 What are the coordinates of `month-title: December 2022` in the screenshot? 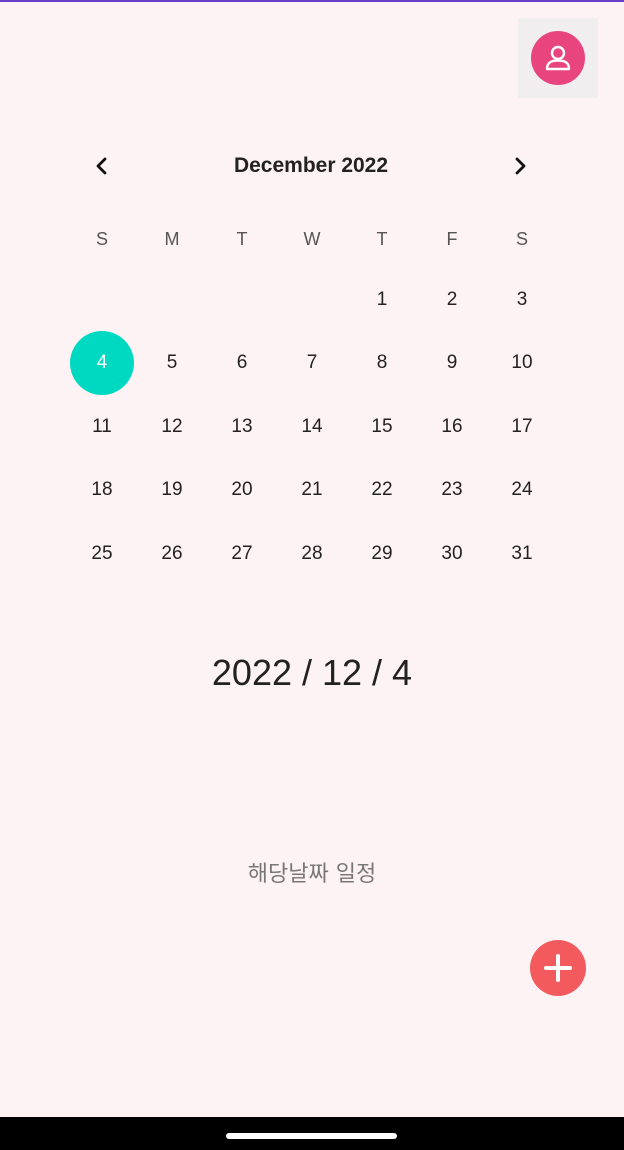 It's located at (311, 165).